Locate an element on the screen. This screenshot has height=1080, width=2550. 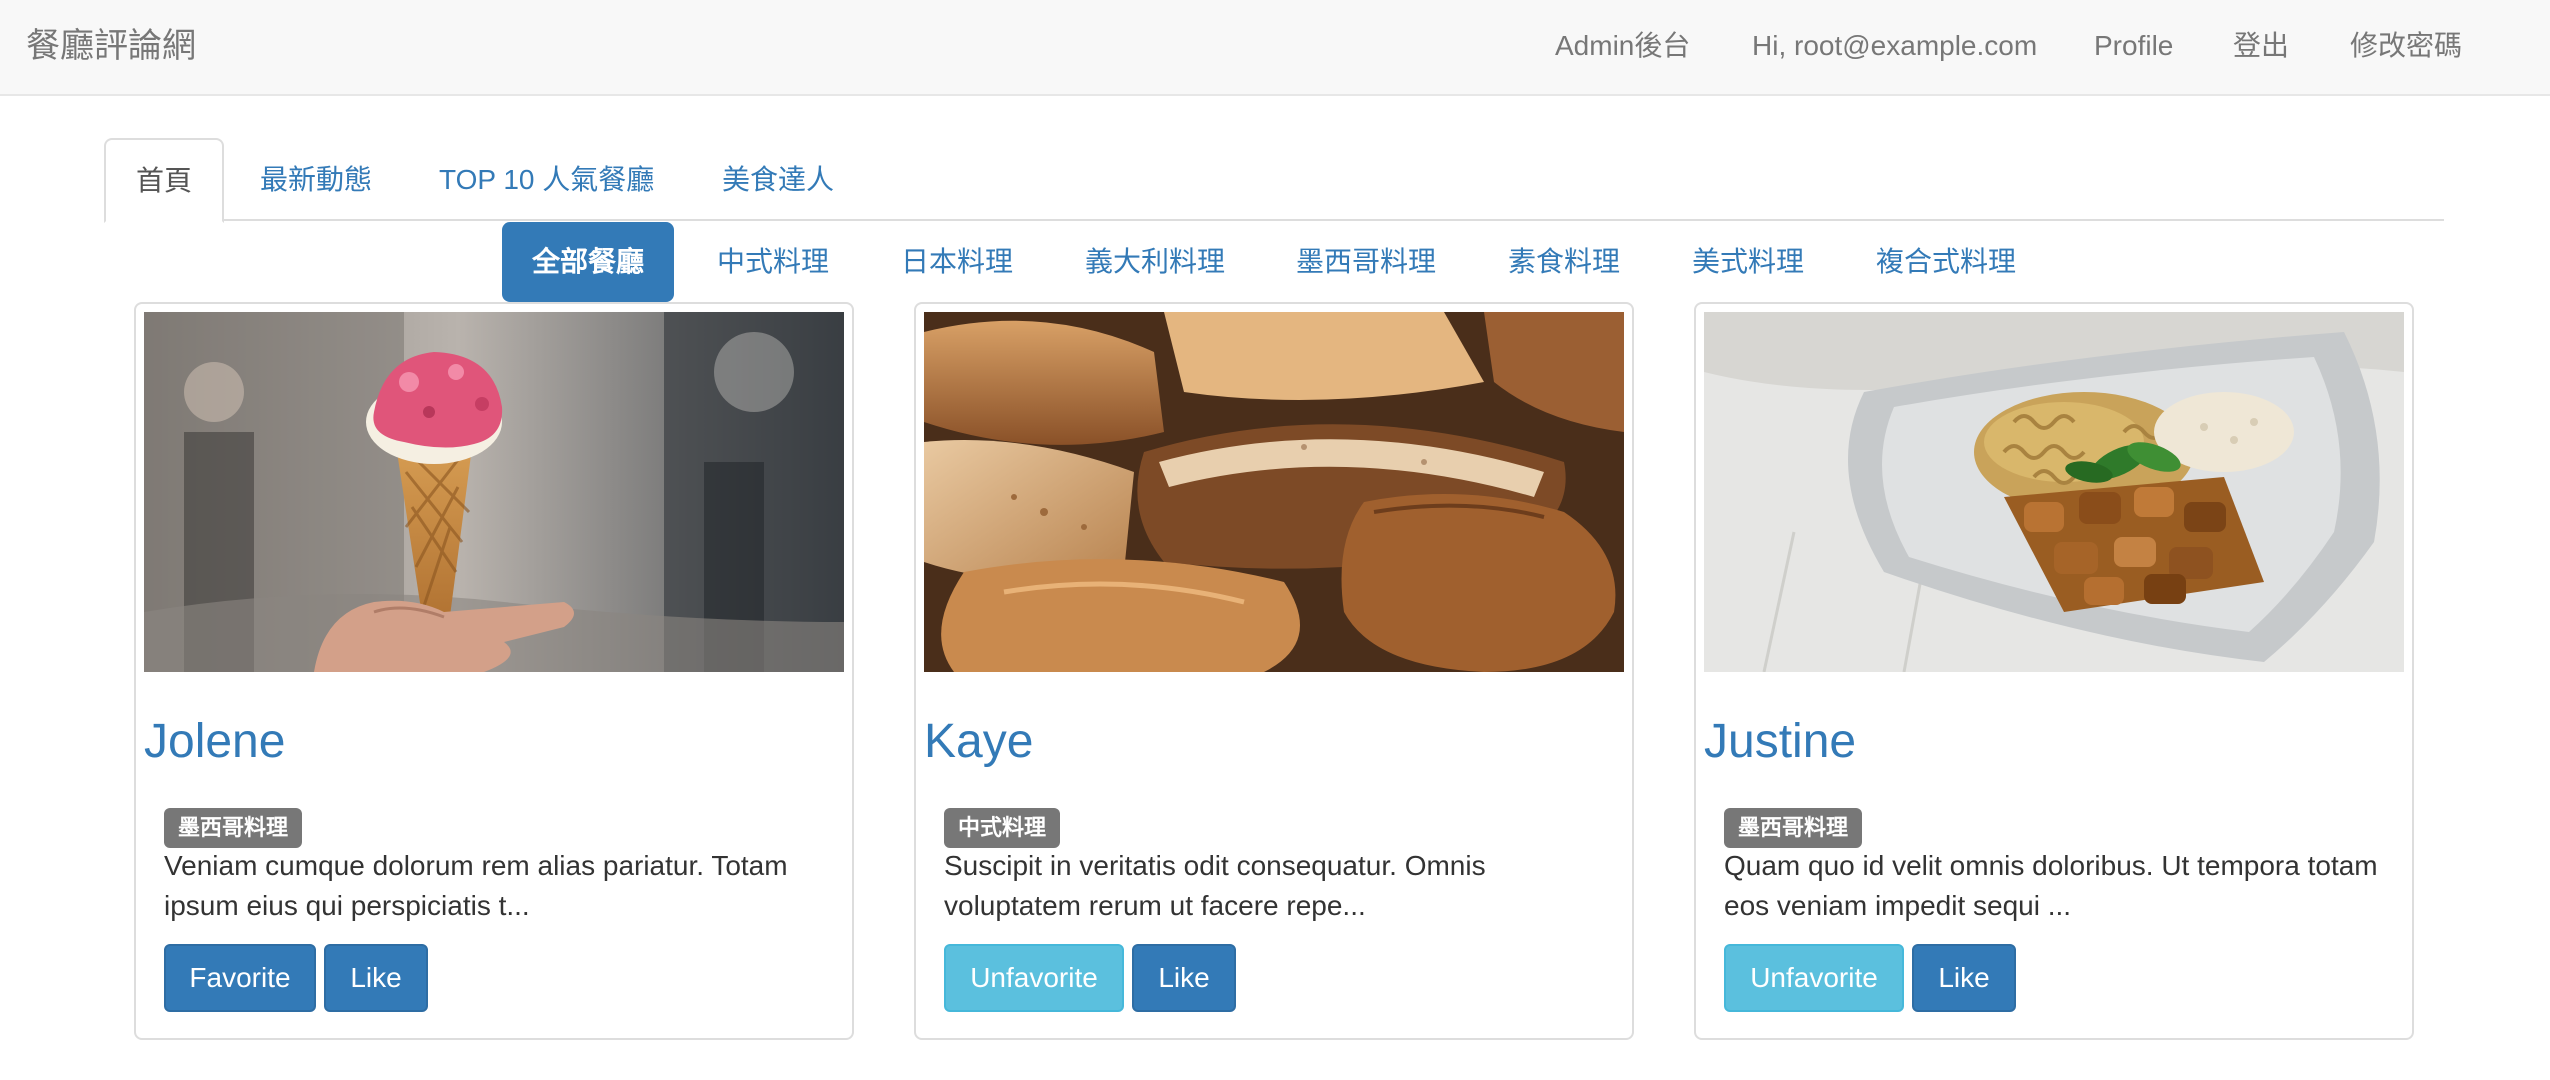
main-tabs: 首頁 最新動態 TOP 10 人氣餐廳 美食達人 is located at coordinates (1274, 180).